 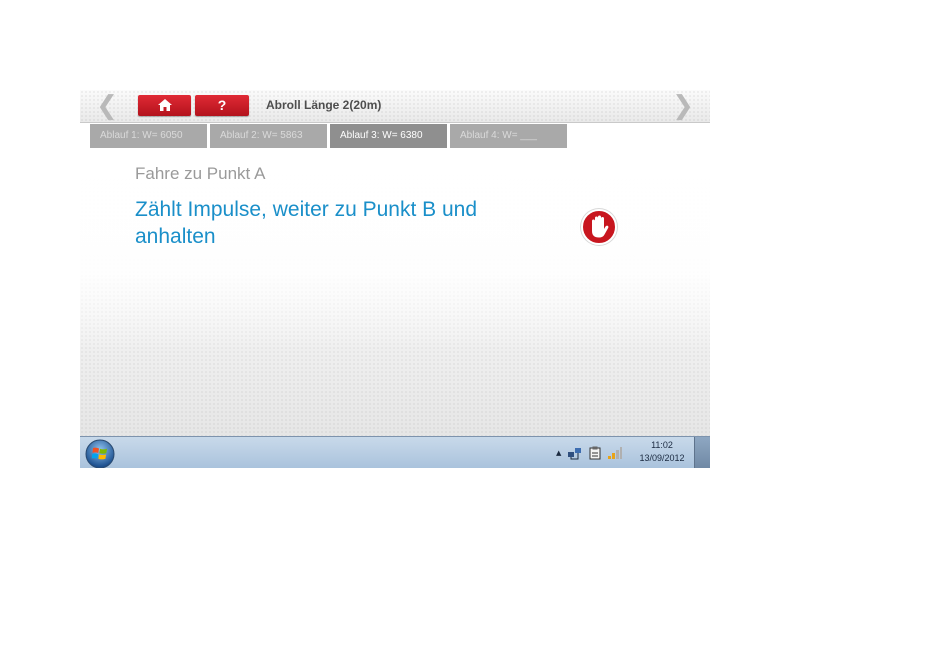 I want to click on taskbar-clock: 11:02 13/09/2012, so click(x=662, y=452).